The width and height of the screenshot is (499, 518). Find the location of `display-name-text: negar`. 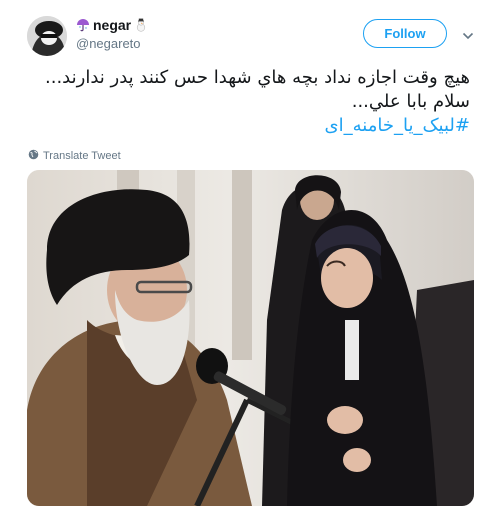

display-name-text: negar is located at coordinates (112, 25).